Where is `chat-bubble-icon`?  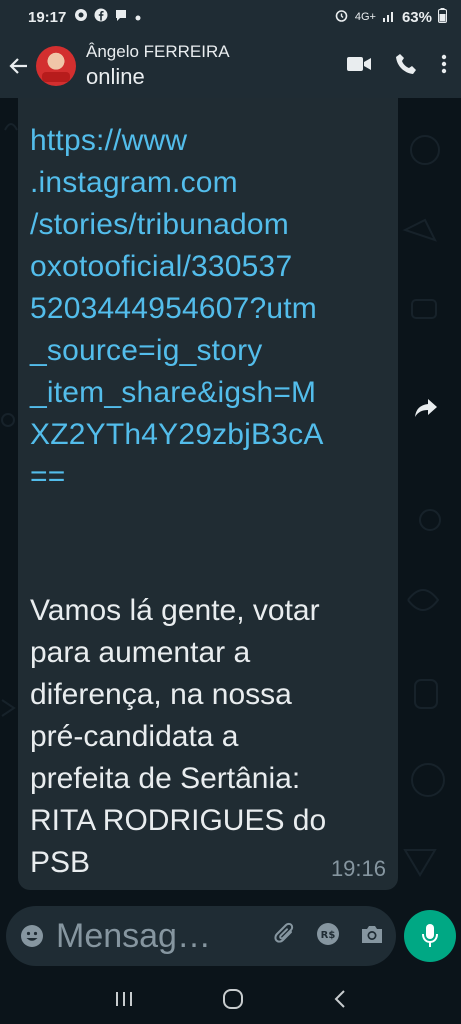 chat-bubble-icon is located at coordinates (121, 17).